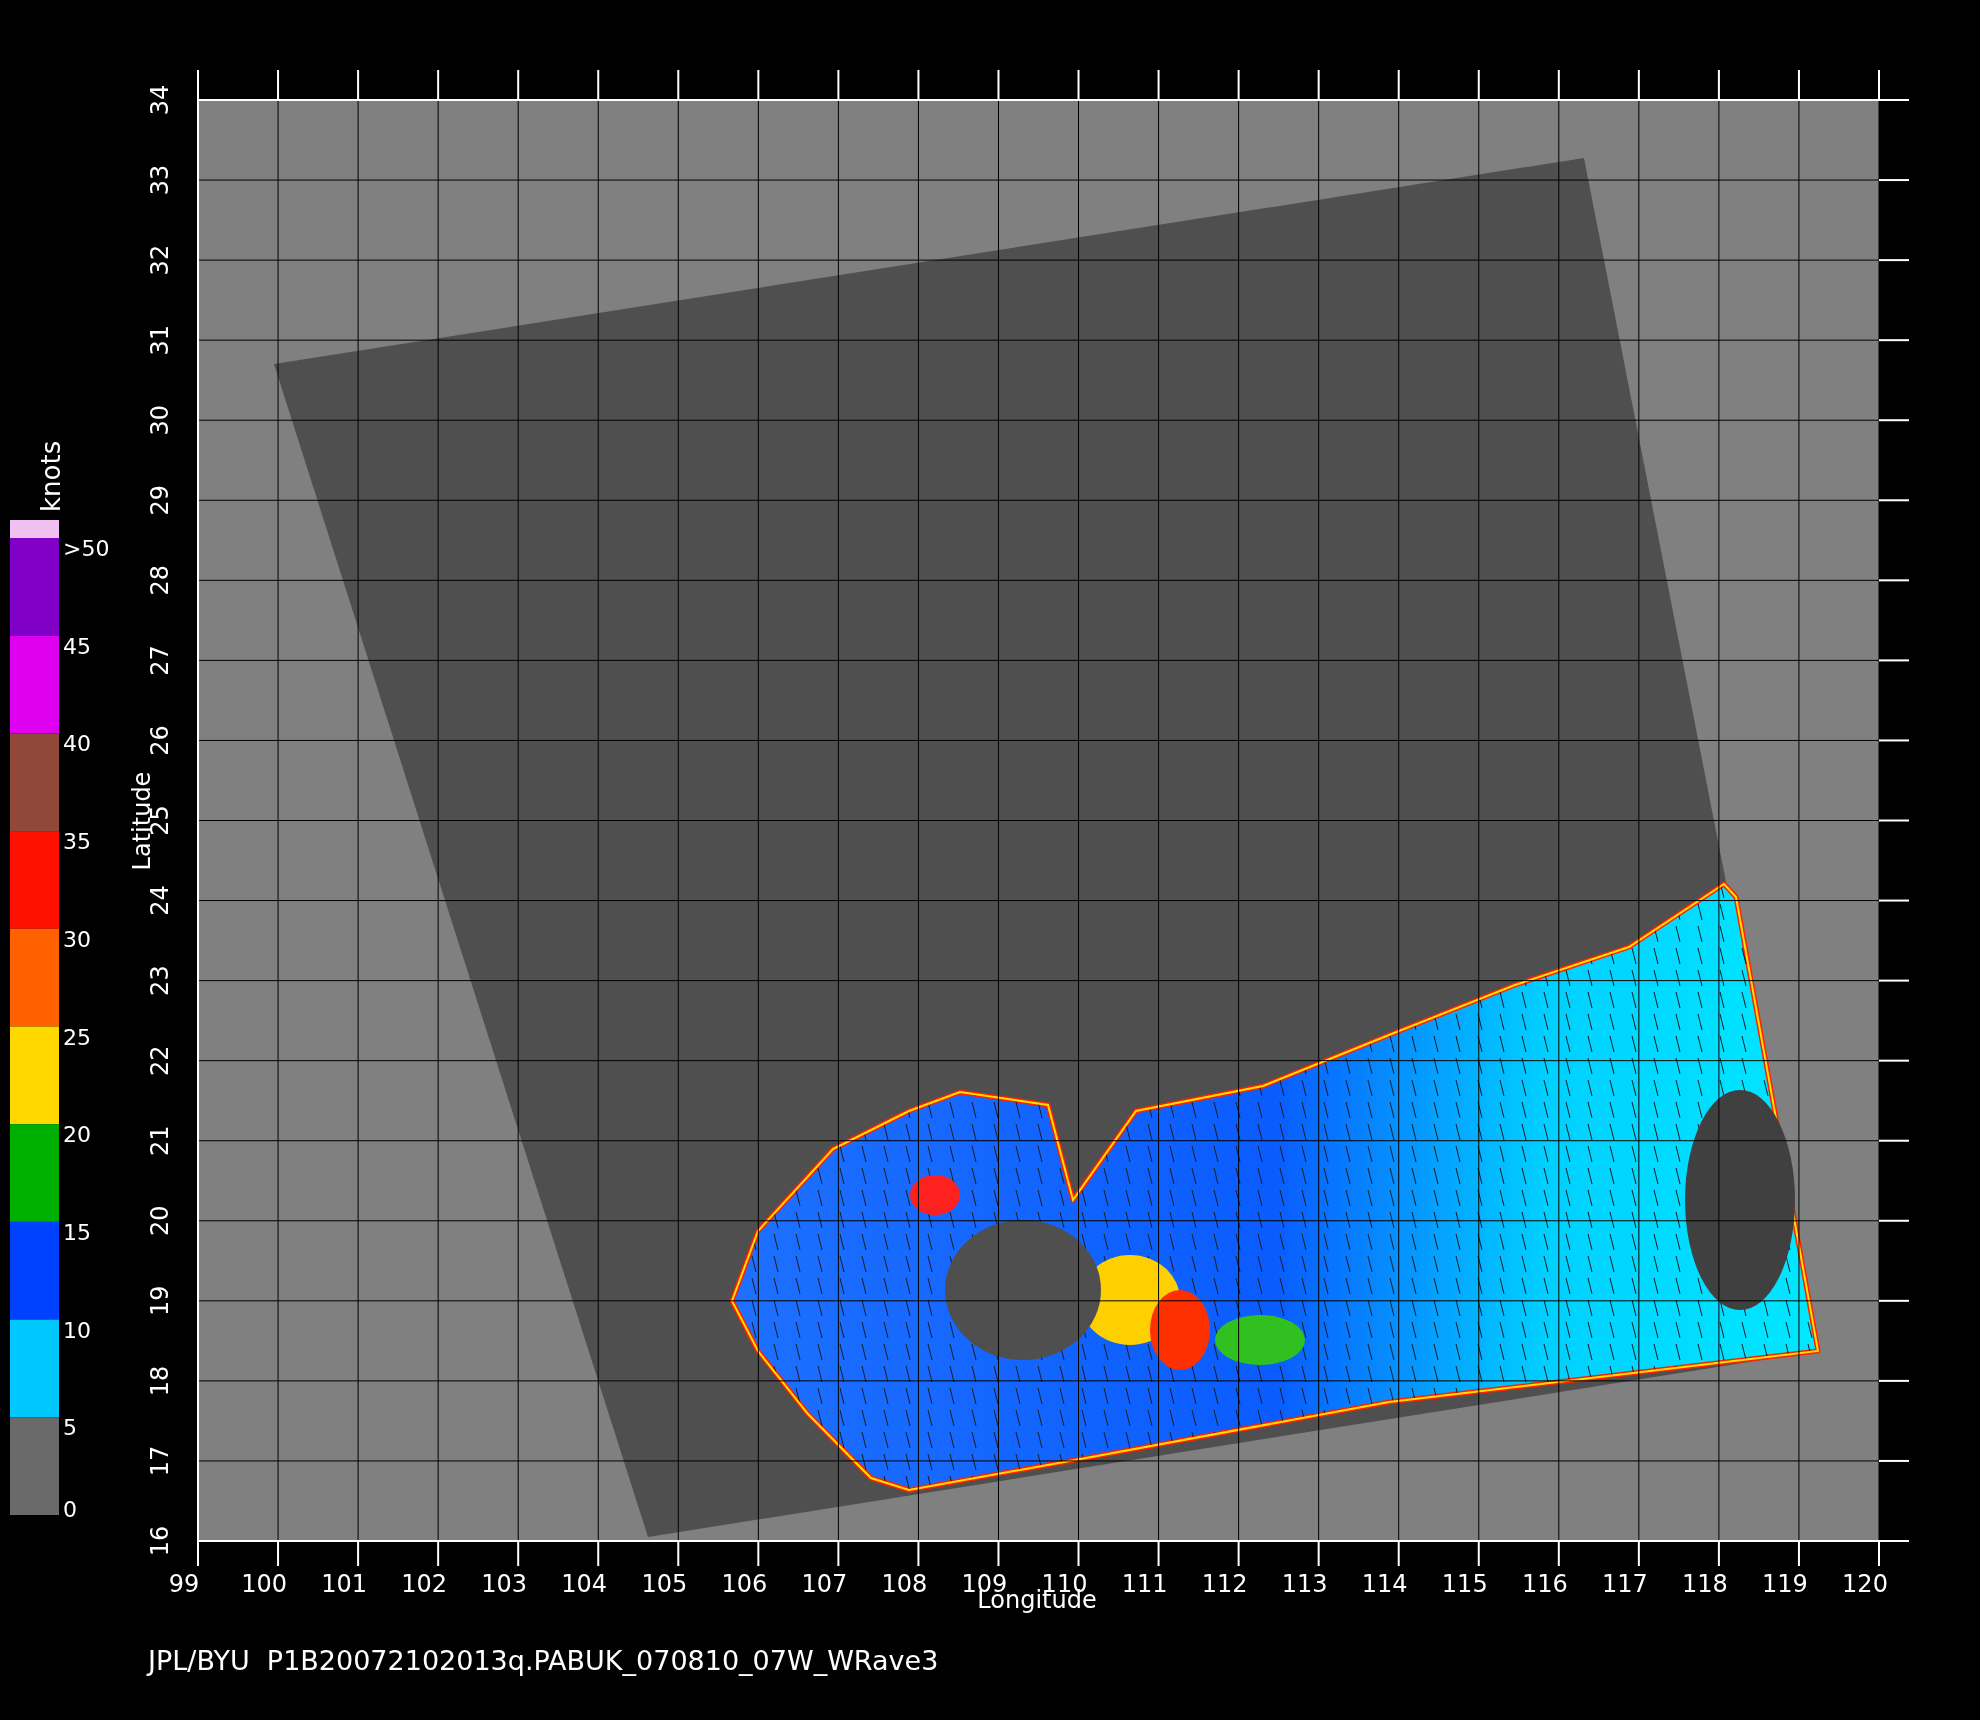 The width and height of the screenshot is (1980, 1720). I want to click on x-tick-label: 115, so click(1464, 1584).